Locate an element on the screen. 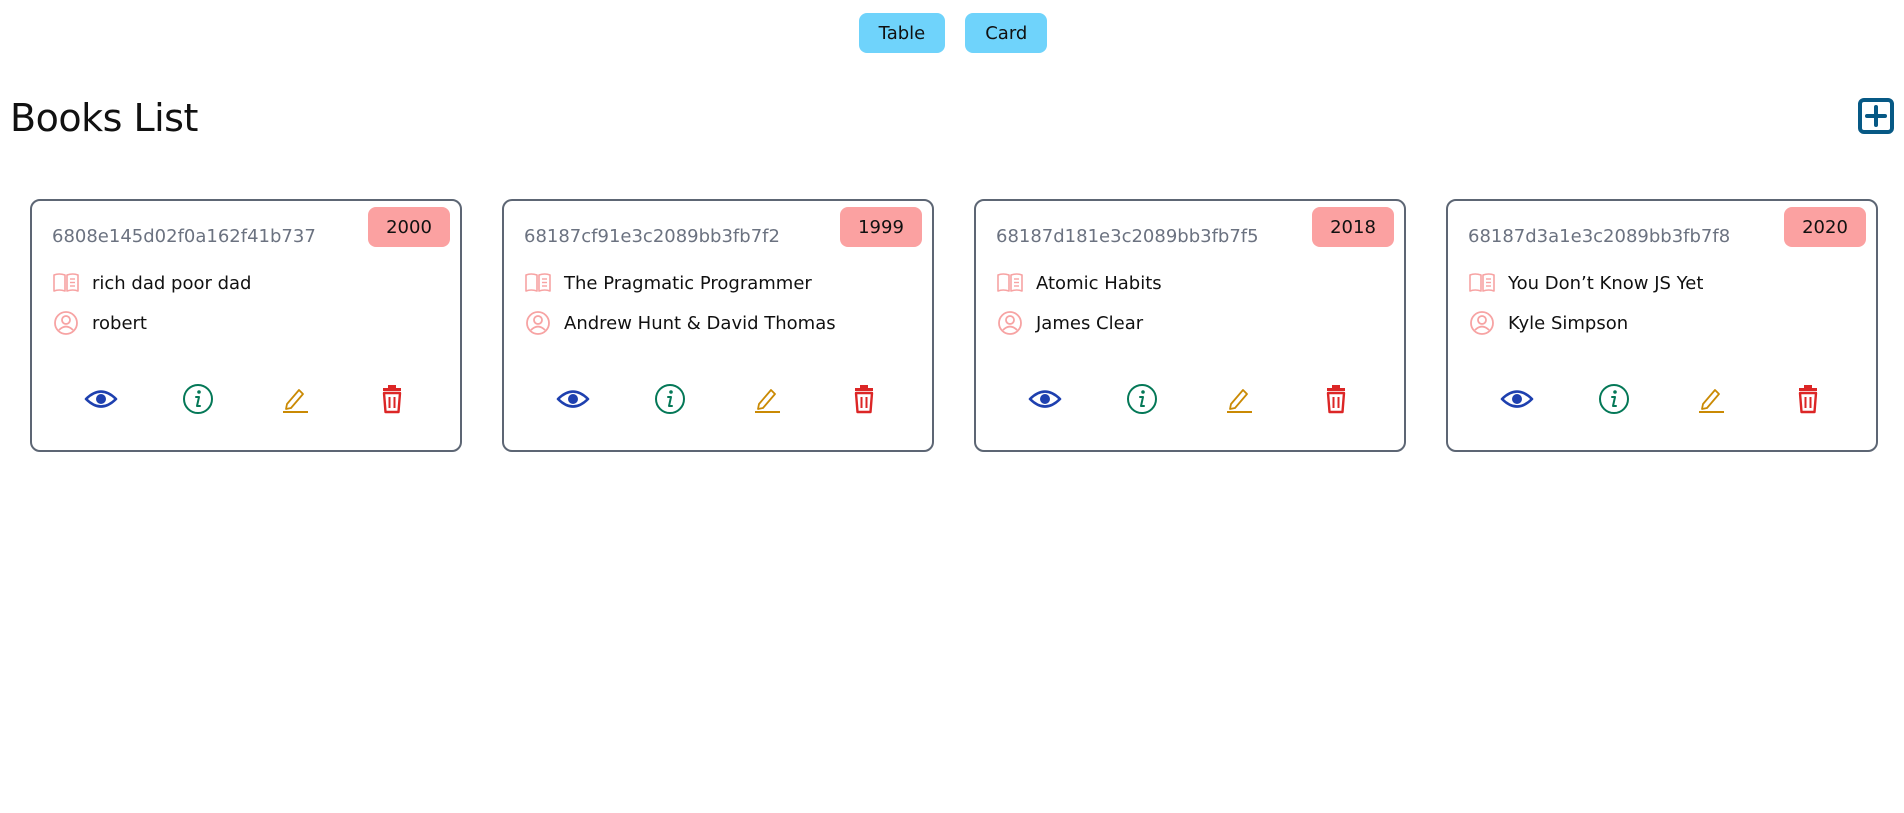 The image size is (1904, 813). book-title: You Don’t Know JS Yet is located at coordinates (1606, 283).